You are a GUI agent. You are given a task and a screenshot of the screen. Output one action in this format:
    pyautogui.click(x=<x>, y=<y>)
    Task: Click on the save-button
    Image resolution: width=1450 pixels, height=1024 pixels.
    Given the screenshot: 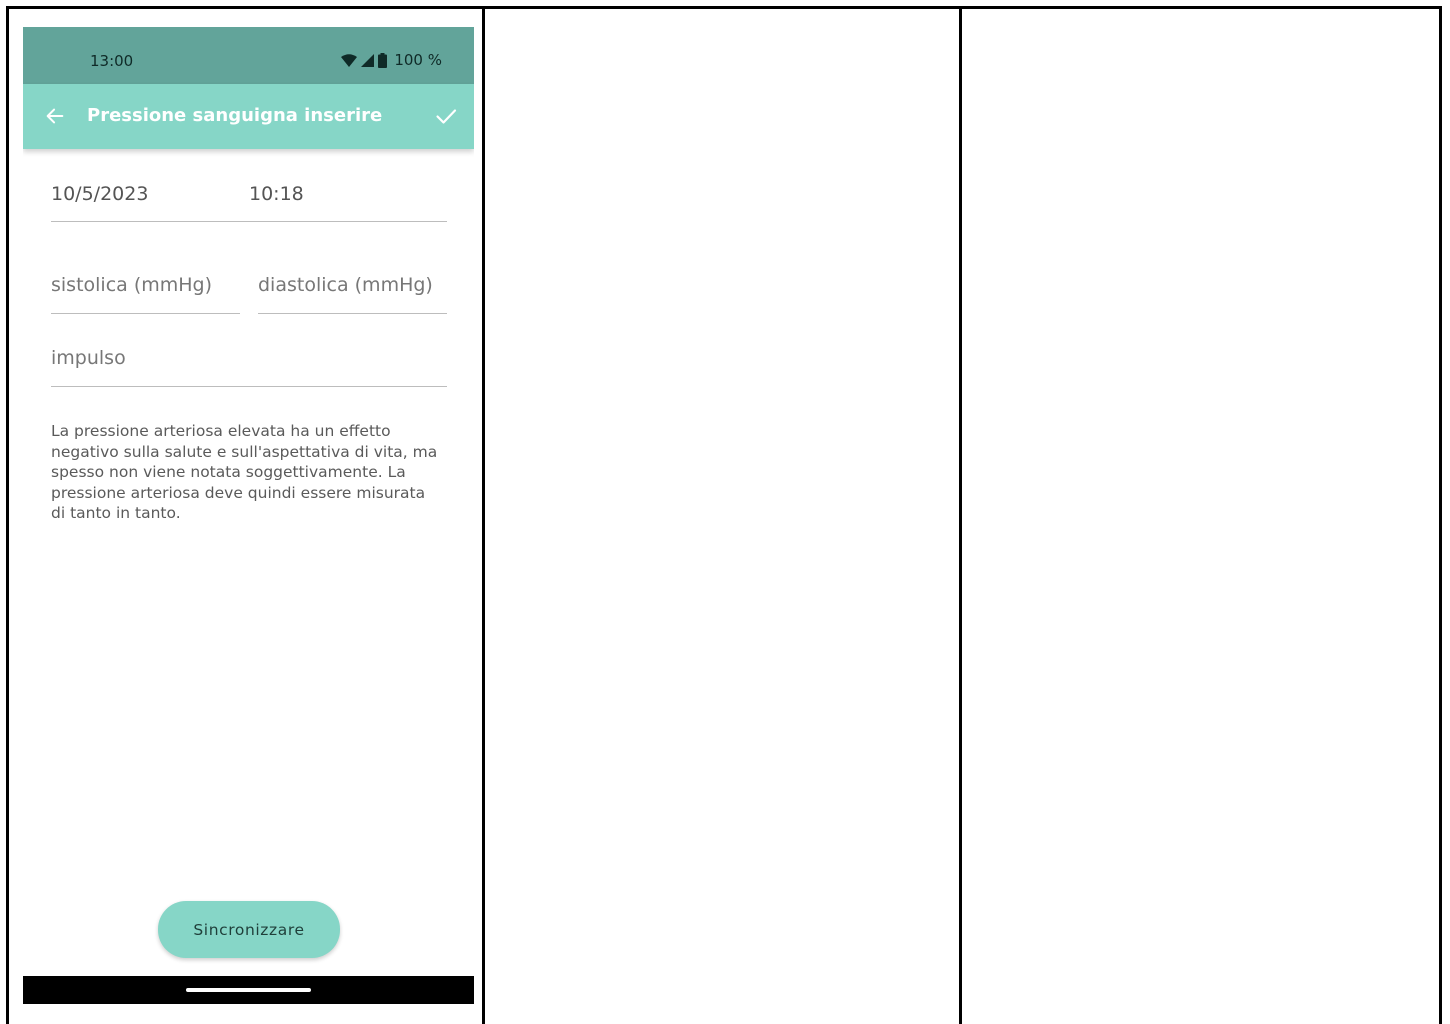 What is the action you would take?
    pyautogui.click(x=446, y=116)
    